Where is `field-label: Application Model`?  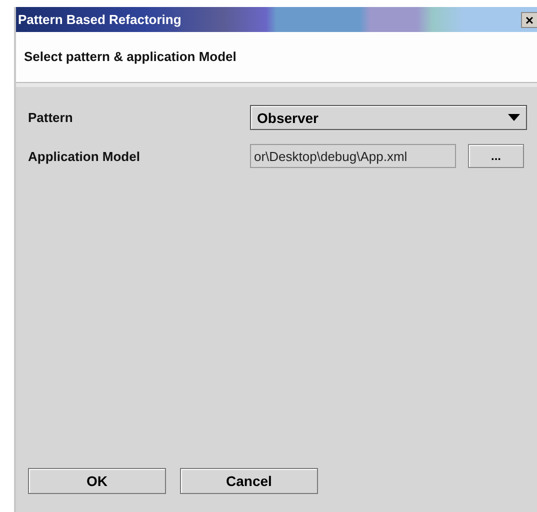 field-label: Application Model is located at coordinates (84, 156).